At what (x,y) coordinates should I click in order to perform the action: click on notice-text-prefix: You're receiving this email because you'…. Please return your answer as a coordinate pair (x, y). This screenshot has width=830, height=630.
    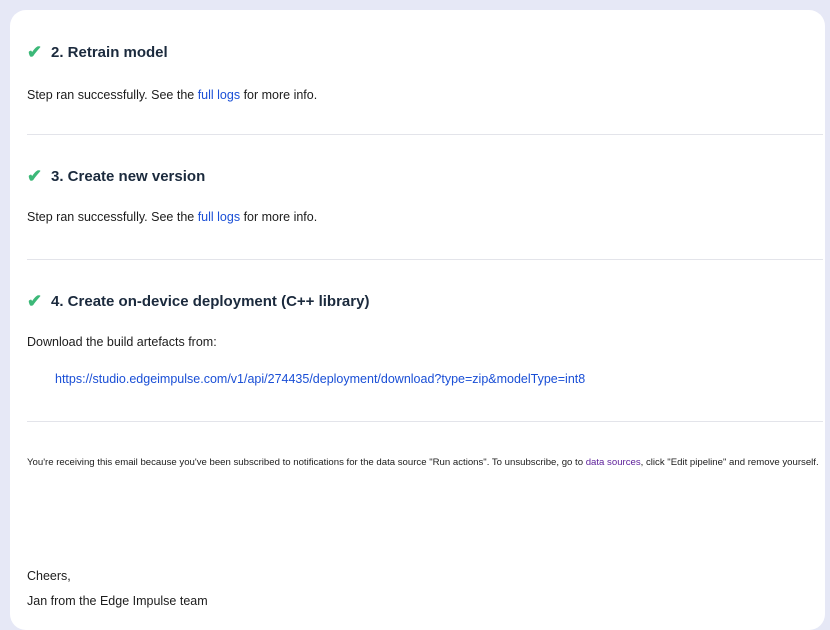
    Looking at the image, I should click on (306, 462).